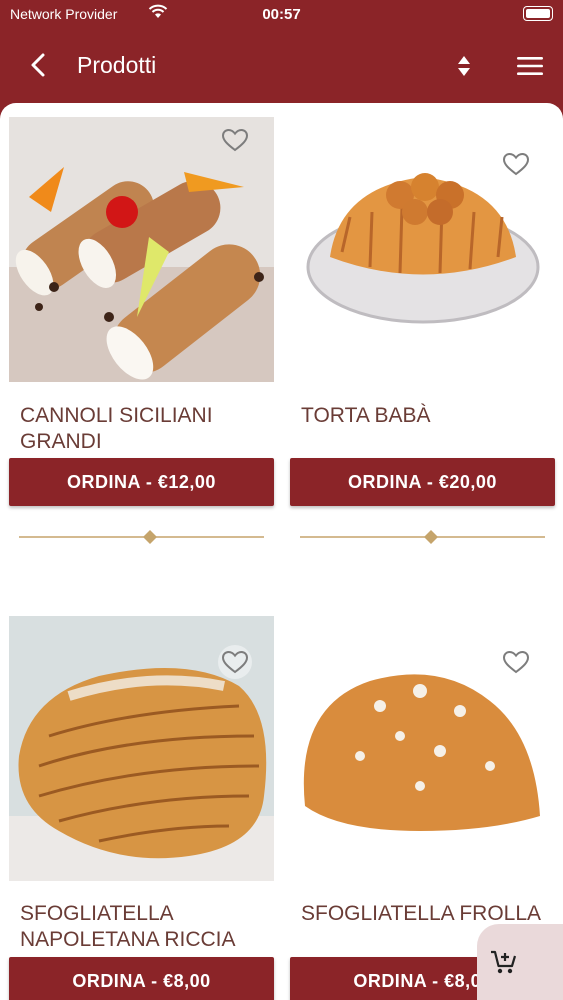 The image size is (563, 1000). What do you see at coordinates (422, 482) in the screenshot?
I see `order-button: ORDINA - €20,00` at bounding box center [422, 482].